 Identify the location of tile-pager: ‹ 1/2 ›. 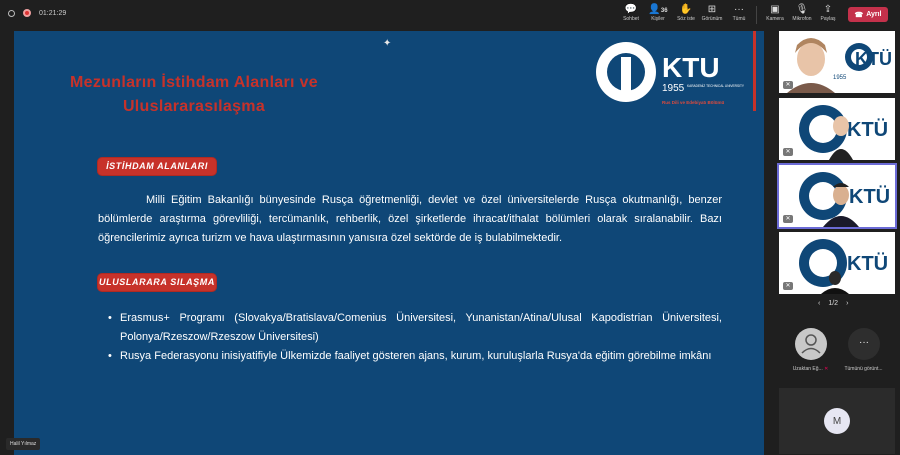
(833, 303).